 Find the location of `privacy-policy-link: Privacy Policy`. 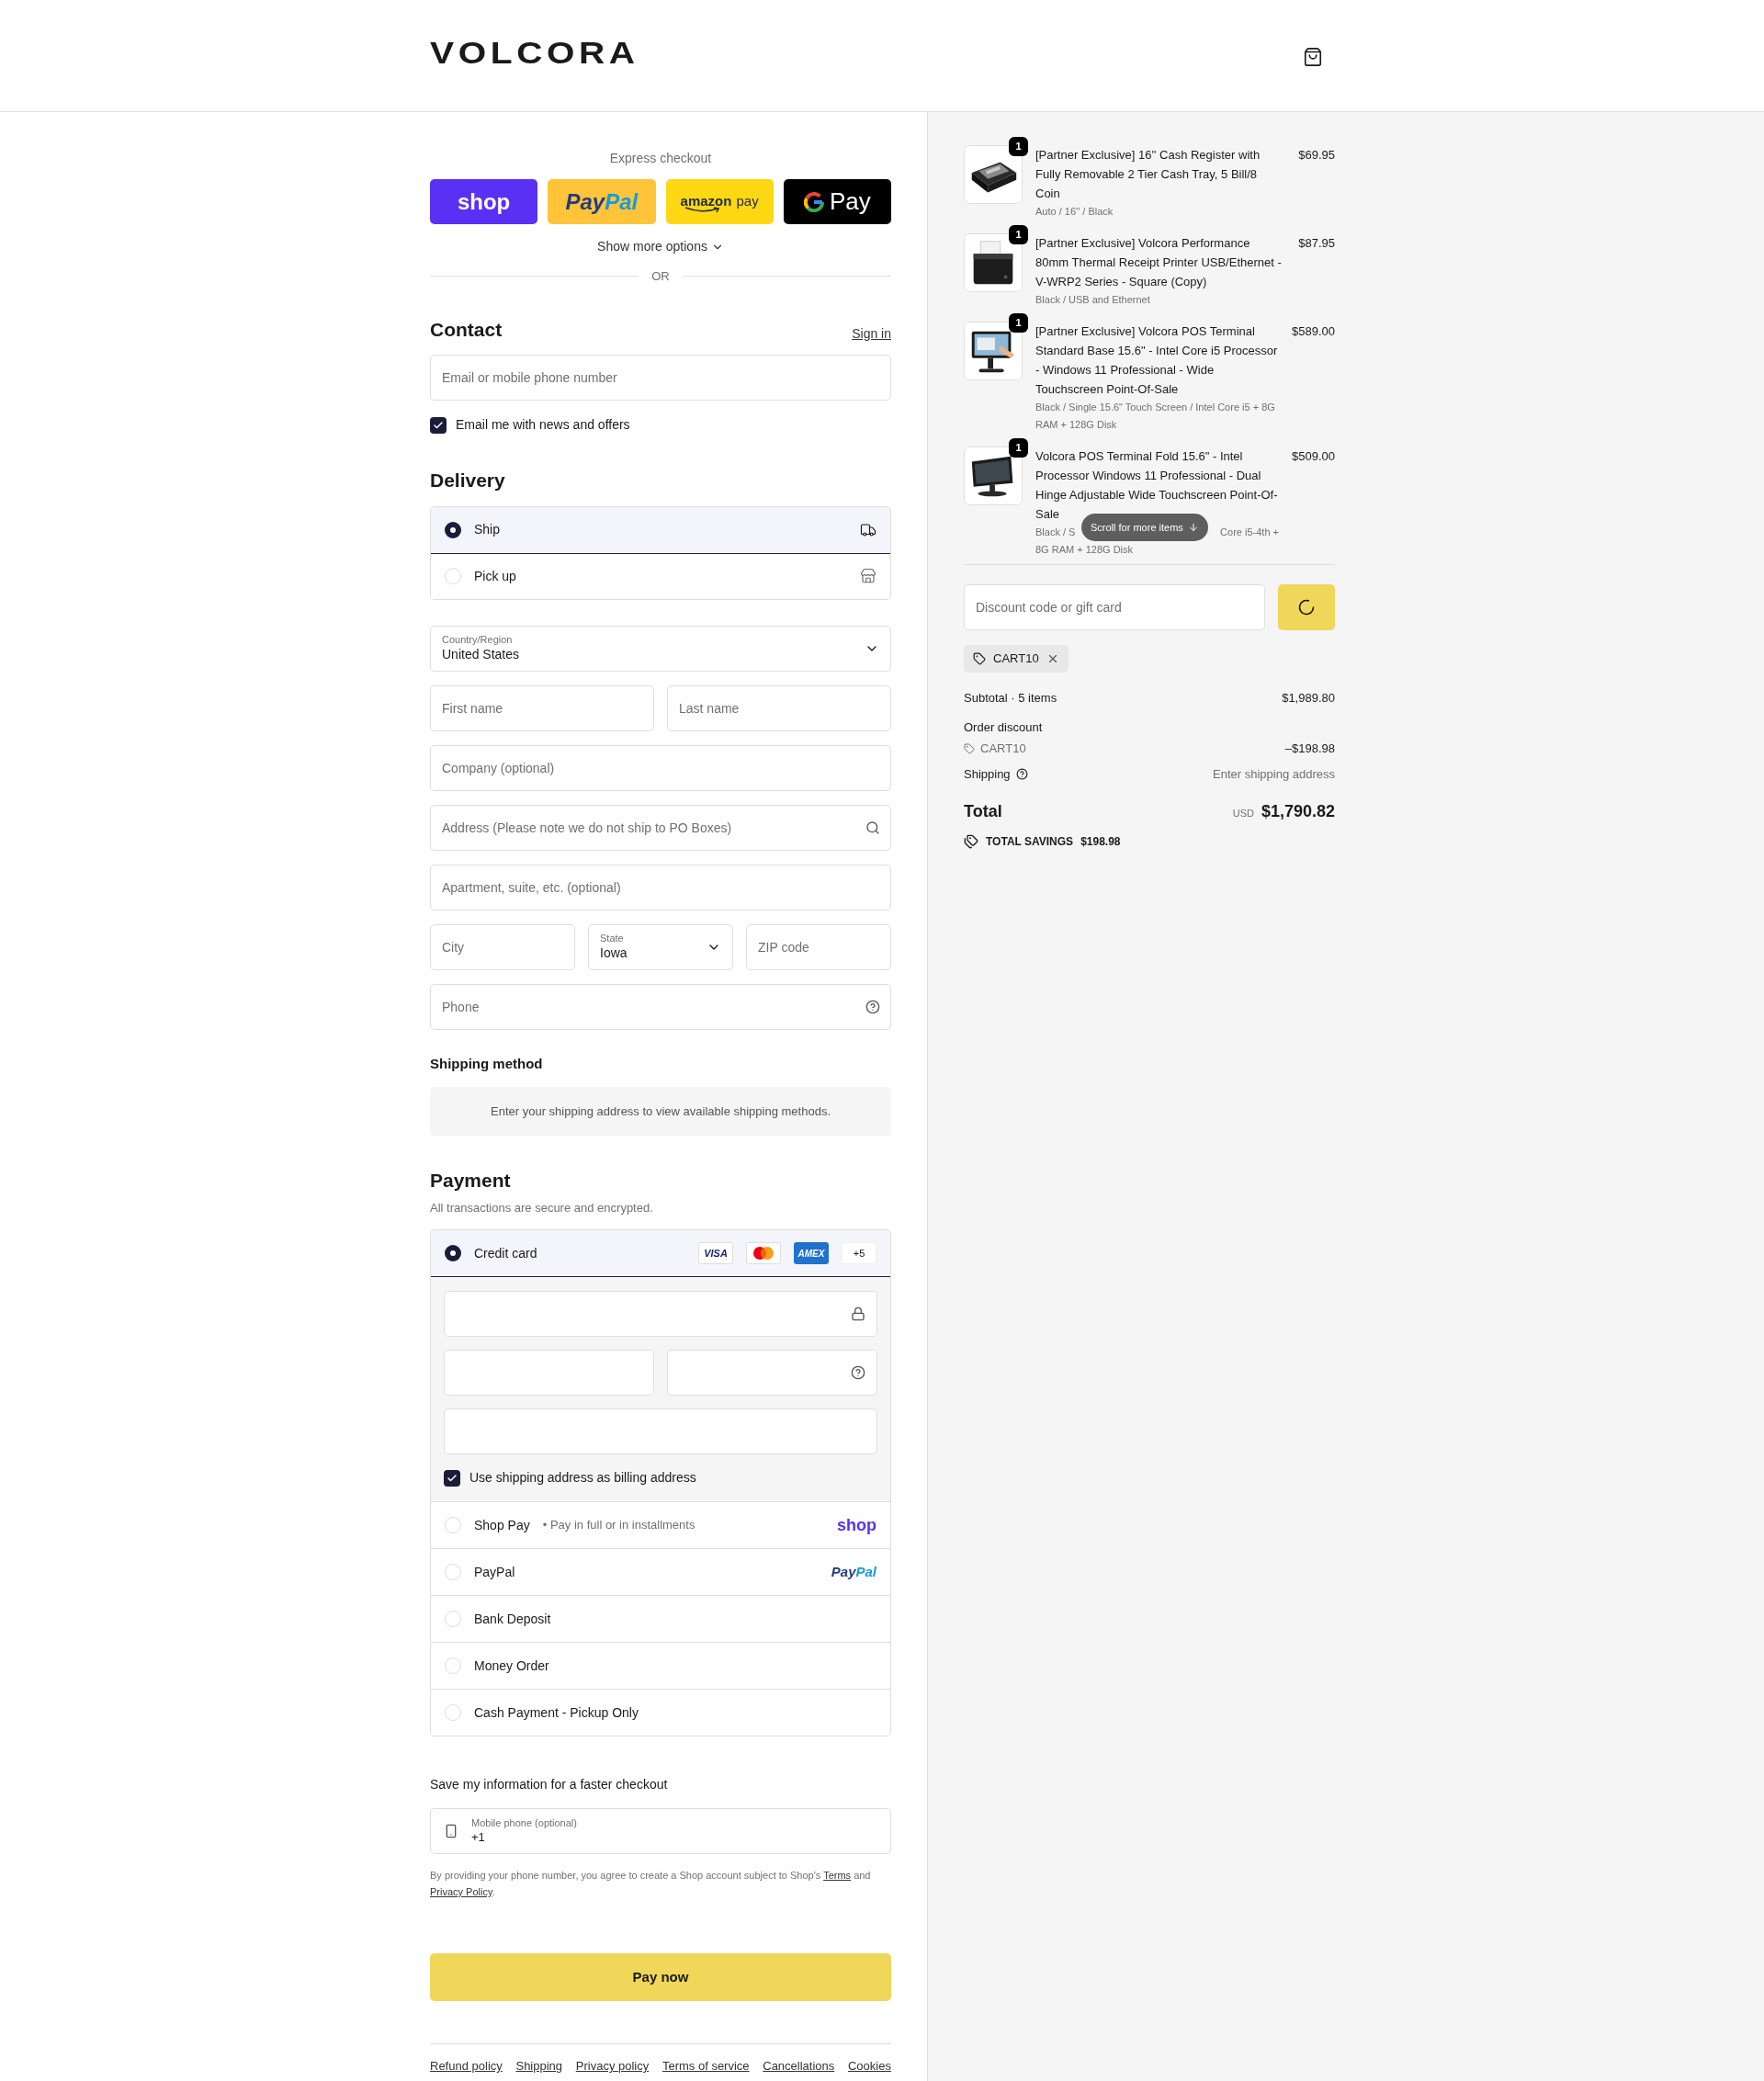

privacy-policy-link: Privacy Policy is located at coordinates (461, 1891).